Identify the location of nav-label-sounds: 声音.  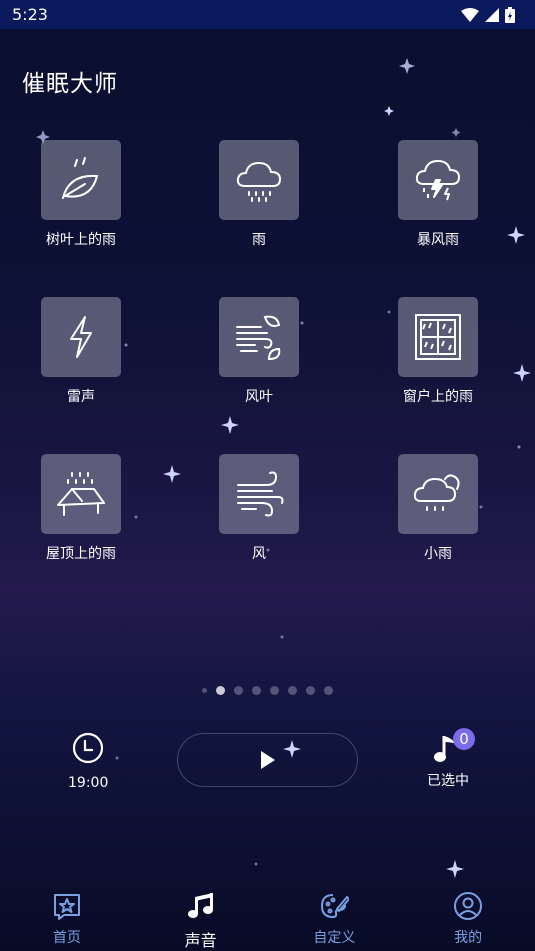
(200, 940).